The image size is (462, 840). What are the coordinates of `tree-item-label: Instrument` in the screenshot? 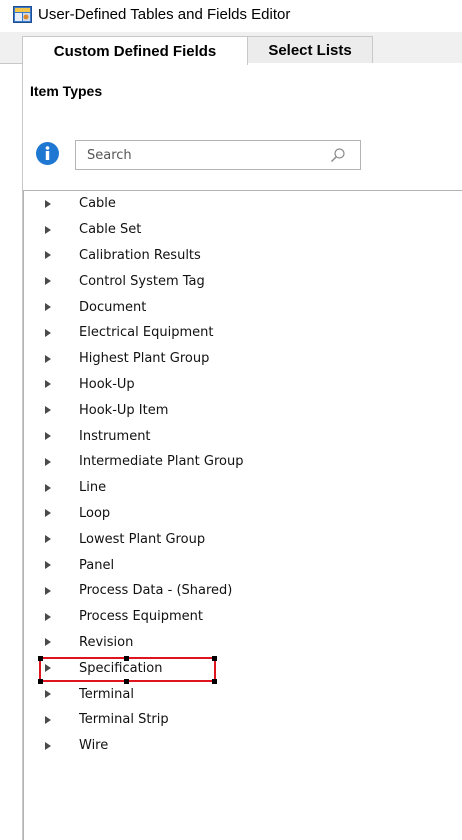 It's located at (115, 436).